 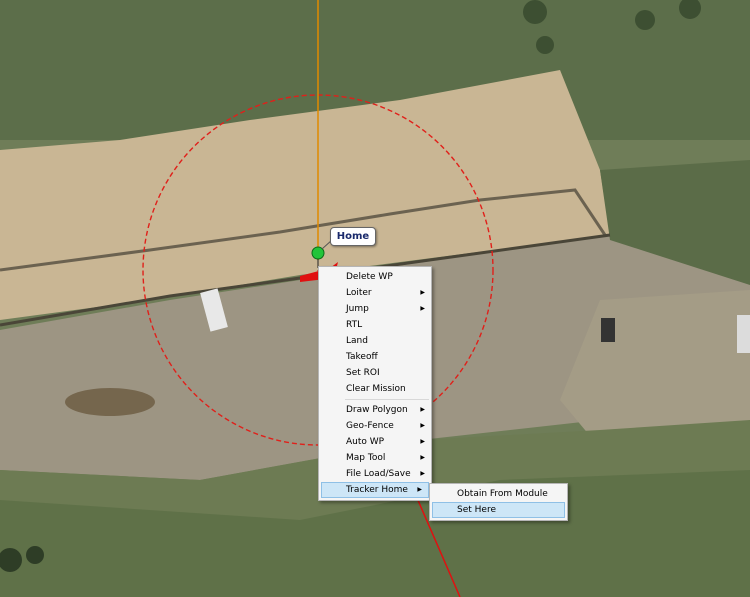 I want to click on menu-item-jump: Jump ▶, so click(x=375, y=309).